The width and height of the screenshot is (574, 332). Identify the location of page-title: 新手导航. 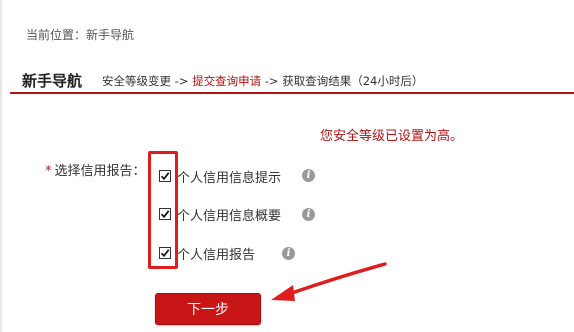
(52, 81).